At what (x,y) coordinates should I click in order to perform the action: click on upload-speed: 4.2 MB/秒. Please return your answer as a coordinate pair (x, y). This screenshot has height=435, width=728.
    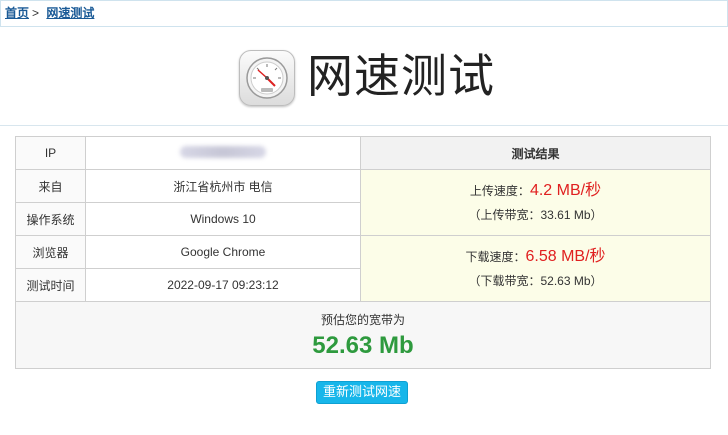
    Looking at the image, I should click on (565, 190).